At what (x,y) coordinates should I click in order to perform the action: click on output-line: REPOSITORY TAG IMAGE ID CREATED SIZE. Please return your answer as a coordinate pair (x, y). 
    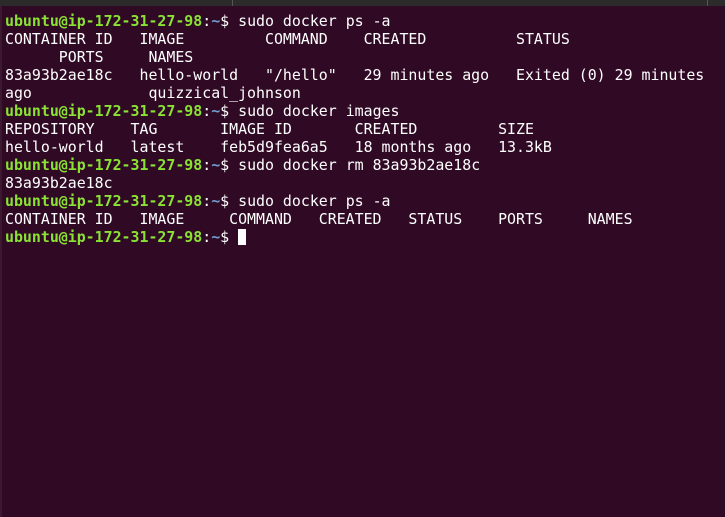
    Looking at the image, I should click on (269, 129).